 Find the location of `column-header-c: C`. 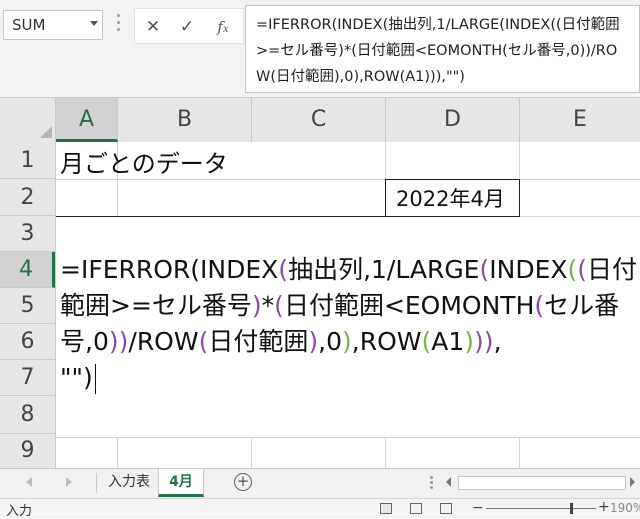

column-header-c: C is located at coordinates (319, 120).